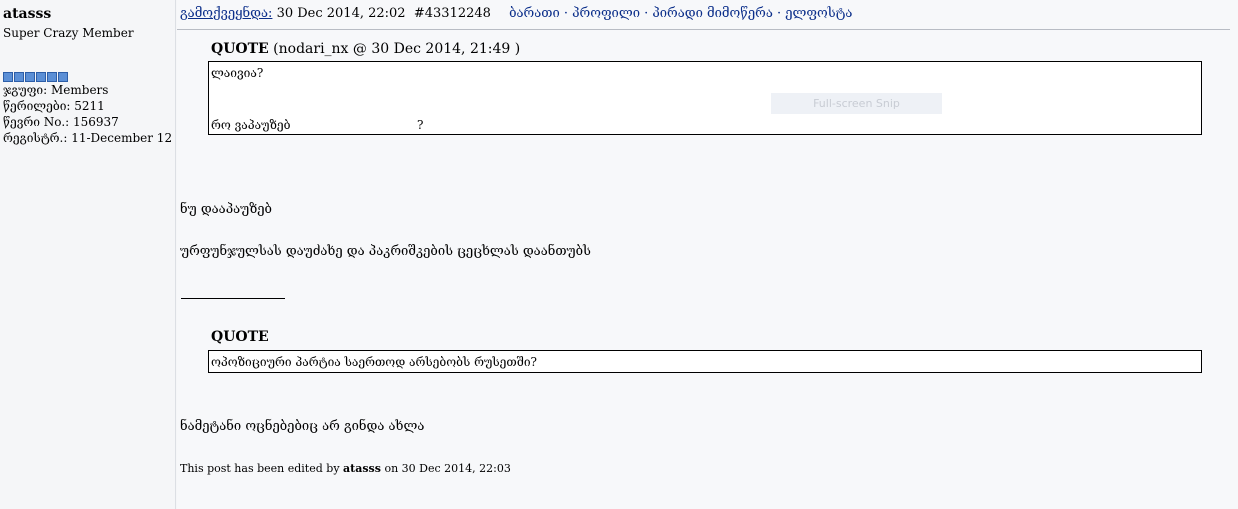 Image resolution: width=1238 pixels, height=509 pixels. What do you see at coordinates (341, 13) in the screenshot?
I see `post-date: 30 Dec 2014, 22:02` at bounding box center [341, 13].